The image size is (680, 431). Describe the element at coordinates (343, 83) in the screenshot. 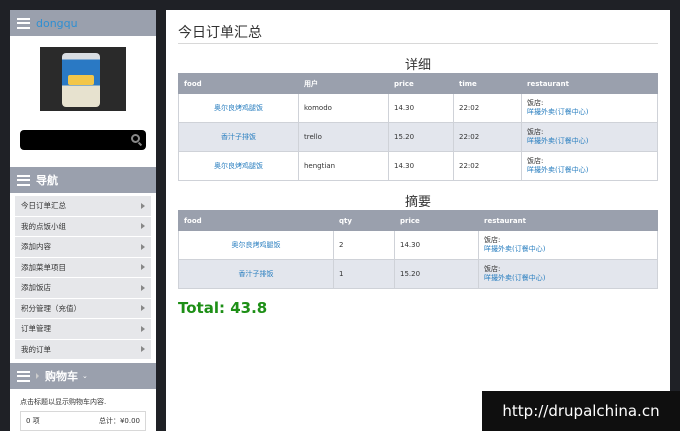

I see `column-header: 用户` at that location.